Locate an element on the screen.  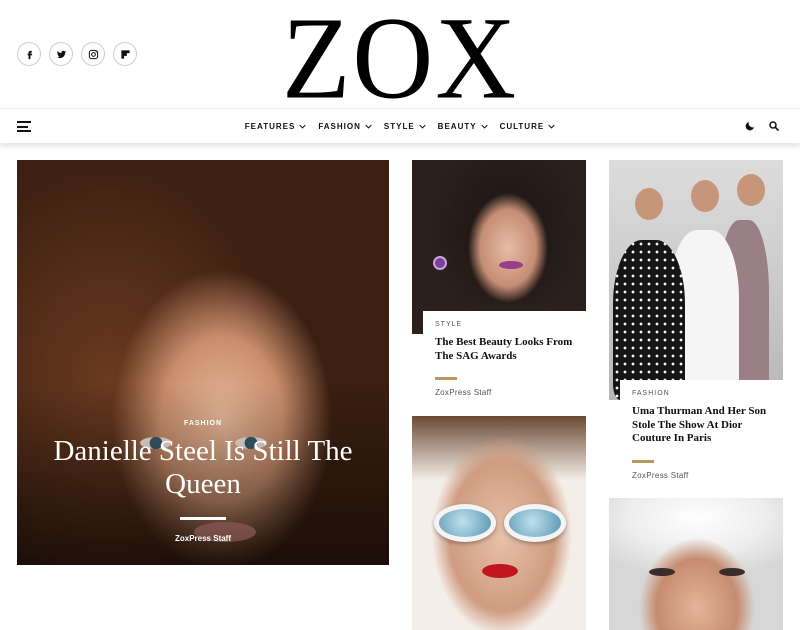
ring-shape is located at coordinates (440, 263).